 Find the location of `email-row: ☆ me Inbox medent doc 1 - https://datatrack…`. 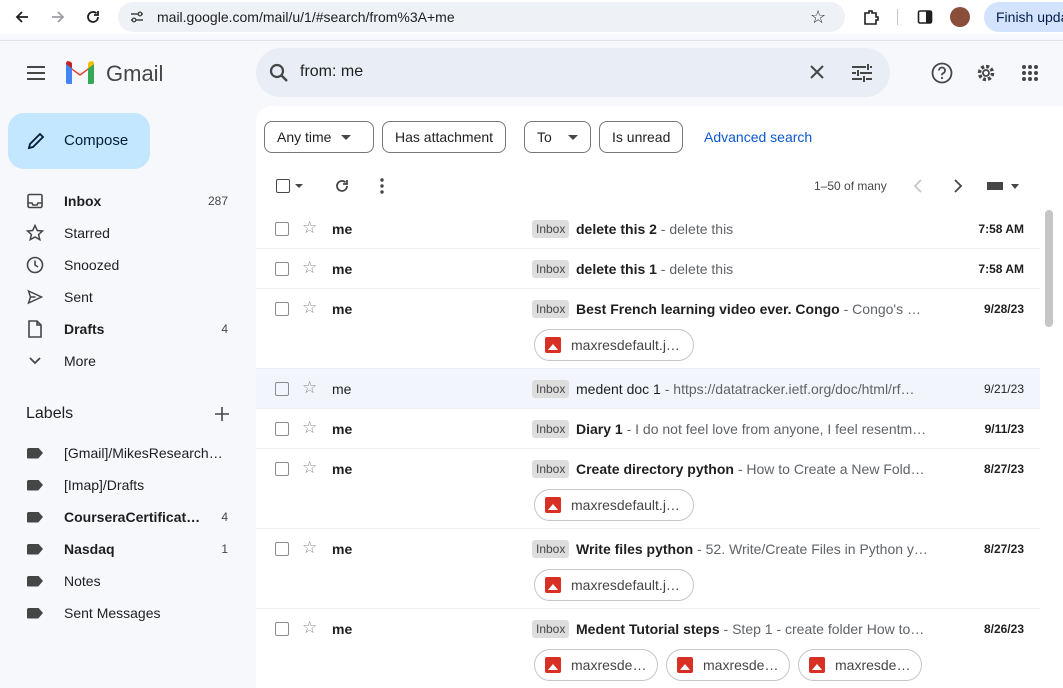

email-row: ☆ me Inbox medent doc 1 - https://datatrack… is located at coordinates (648, 389).